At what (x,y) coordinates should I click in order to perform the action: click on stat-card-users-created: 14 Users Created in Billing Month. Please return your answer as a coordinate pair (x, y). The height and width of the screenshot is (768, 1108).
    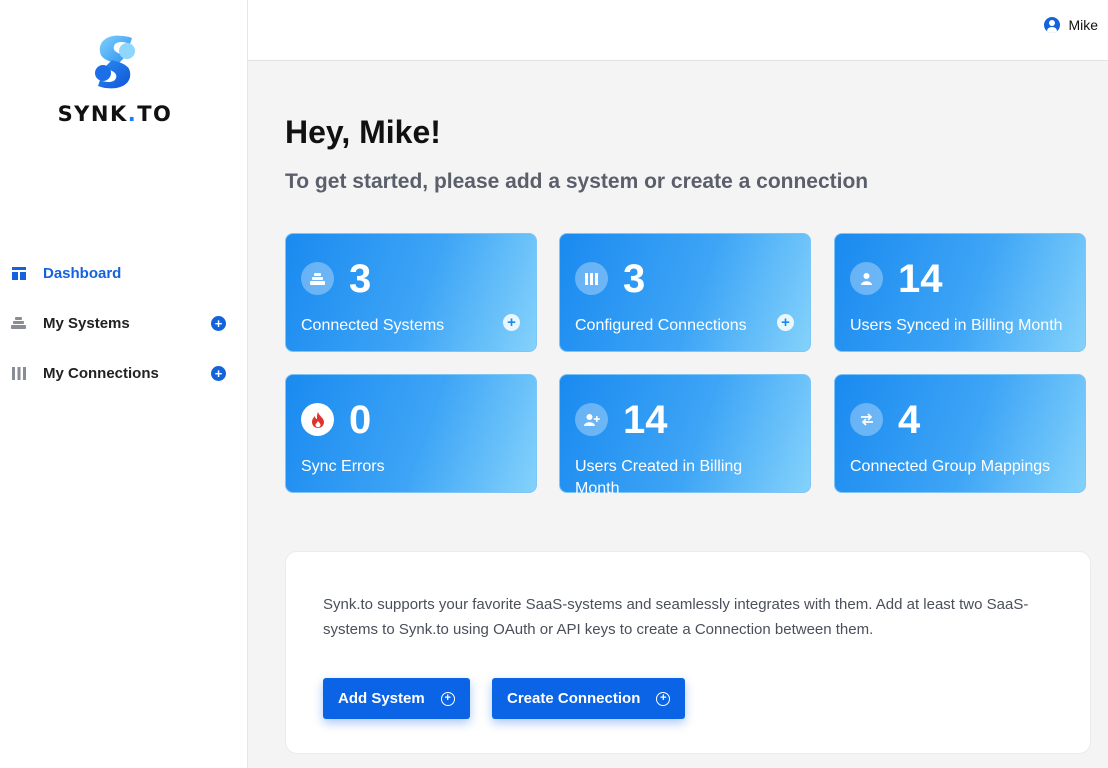
    Looking at the image, I should click on (685, 435).